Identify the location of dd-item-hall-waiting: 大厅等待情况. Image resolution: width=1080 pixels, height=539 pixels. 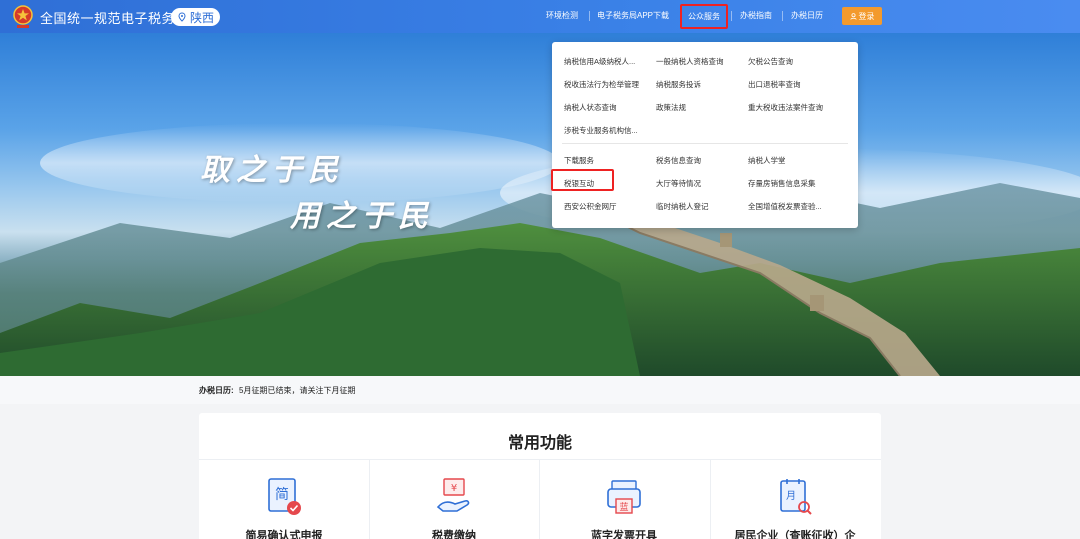
(678, 183).